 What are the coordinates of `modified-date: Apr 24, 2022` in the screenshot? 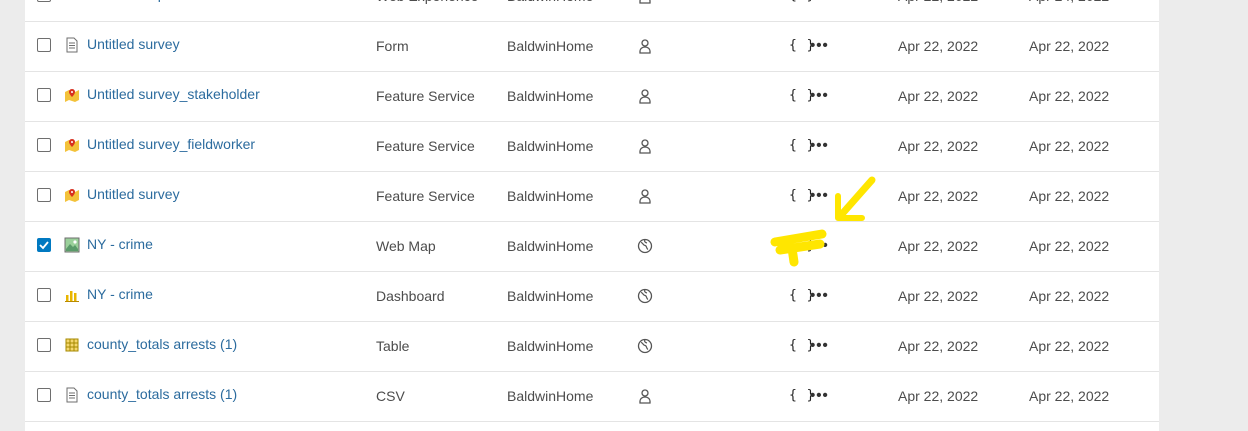 It's located at (1069, 10).